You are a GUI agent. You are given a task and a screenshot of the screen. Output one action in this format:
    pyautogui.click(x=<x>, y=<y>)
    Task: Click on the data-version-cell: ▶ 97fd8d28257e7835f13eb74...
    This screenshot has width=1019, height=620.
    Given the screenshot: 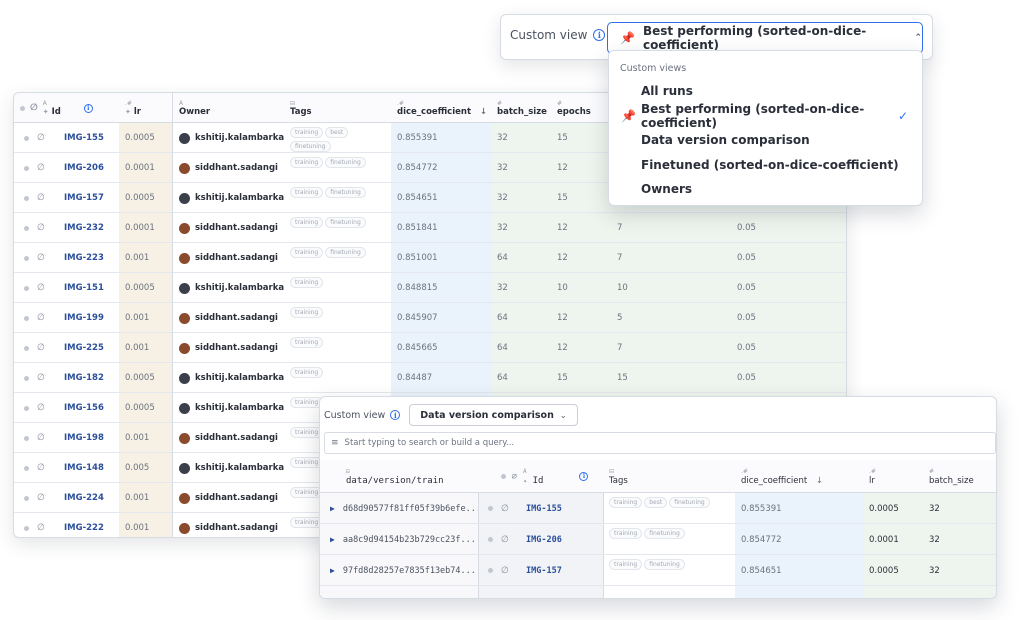 What is the action you would take?
    pyautogui.click(x=401, y=570)
    